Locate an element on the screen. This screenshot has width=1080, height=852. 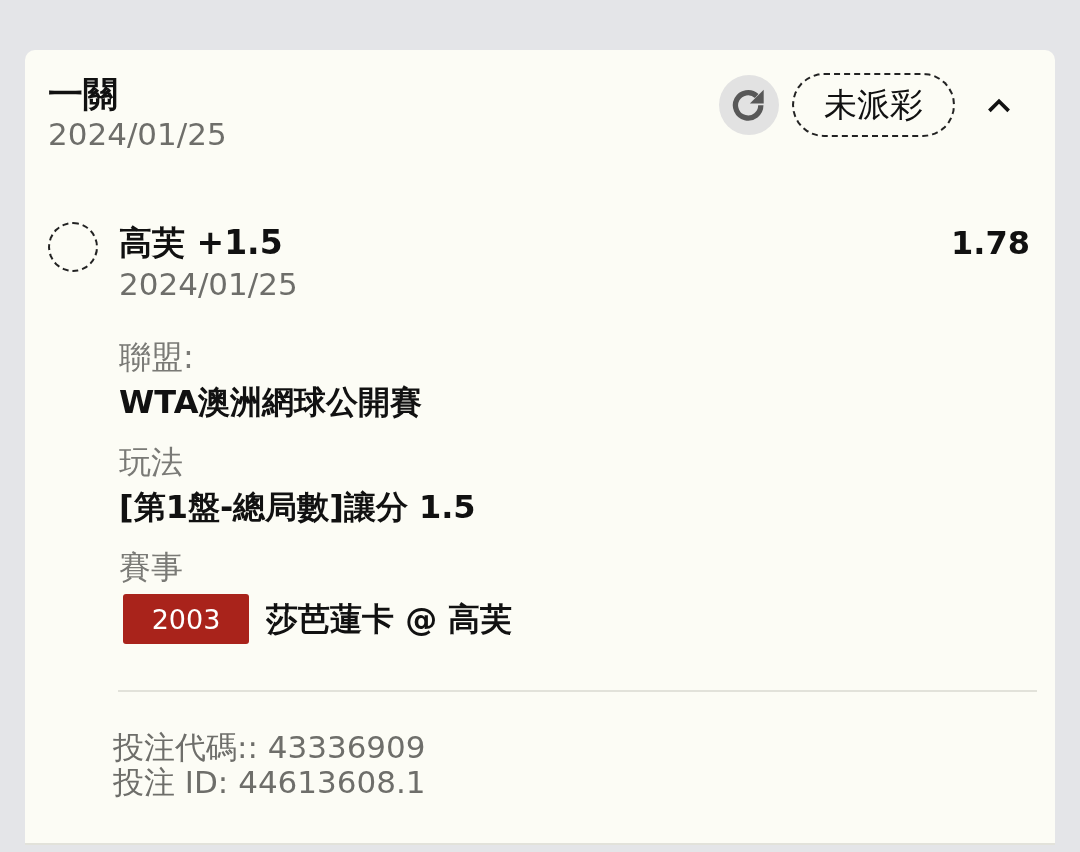
detail-label: 賽事 is located at coordinates (151, 567).